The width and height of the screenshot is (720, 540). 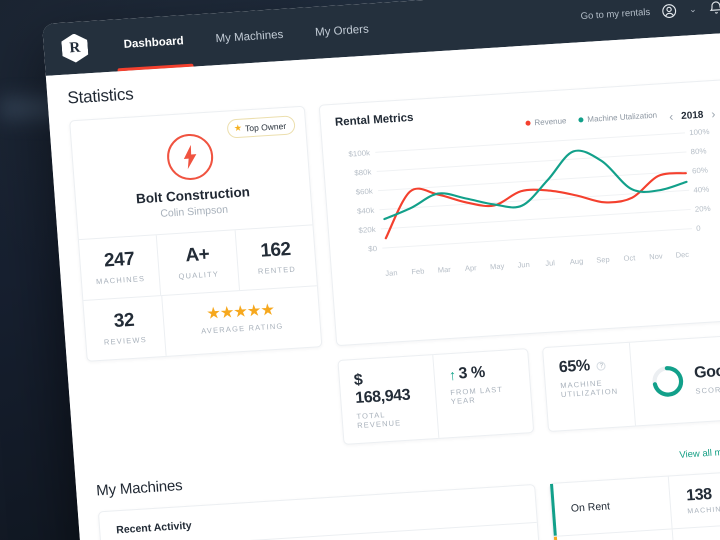 I want to click on star-icon: ★, so click(x=238, y=128).